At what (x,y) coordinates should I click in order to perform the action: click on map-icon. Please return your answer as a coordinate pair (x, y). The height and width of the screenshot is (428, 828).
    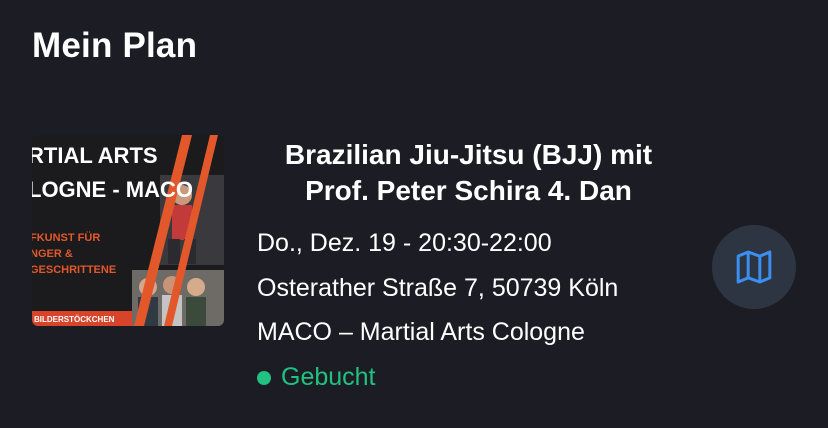
    Looking at the image, I should click on (754, 267).